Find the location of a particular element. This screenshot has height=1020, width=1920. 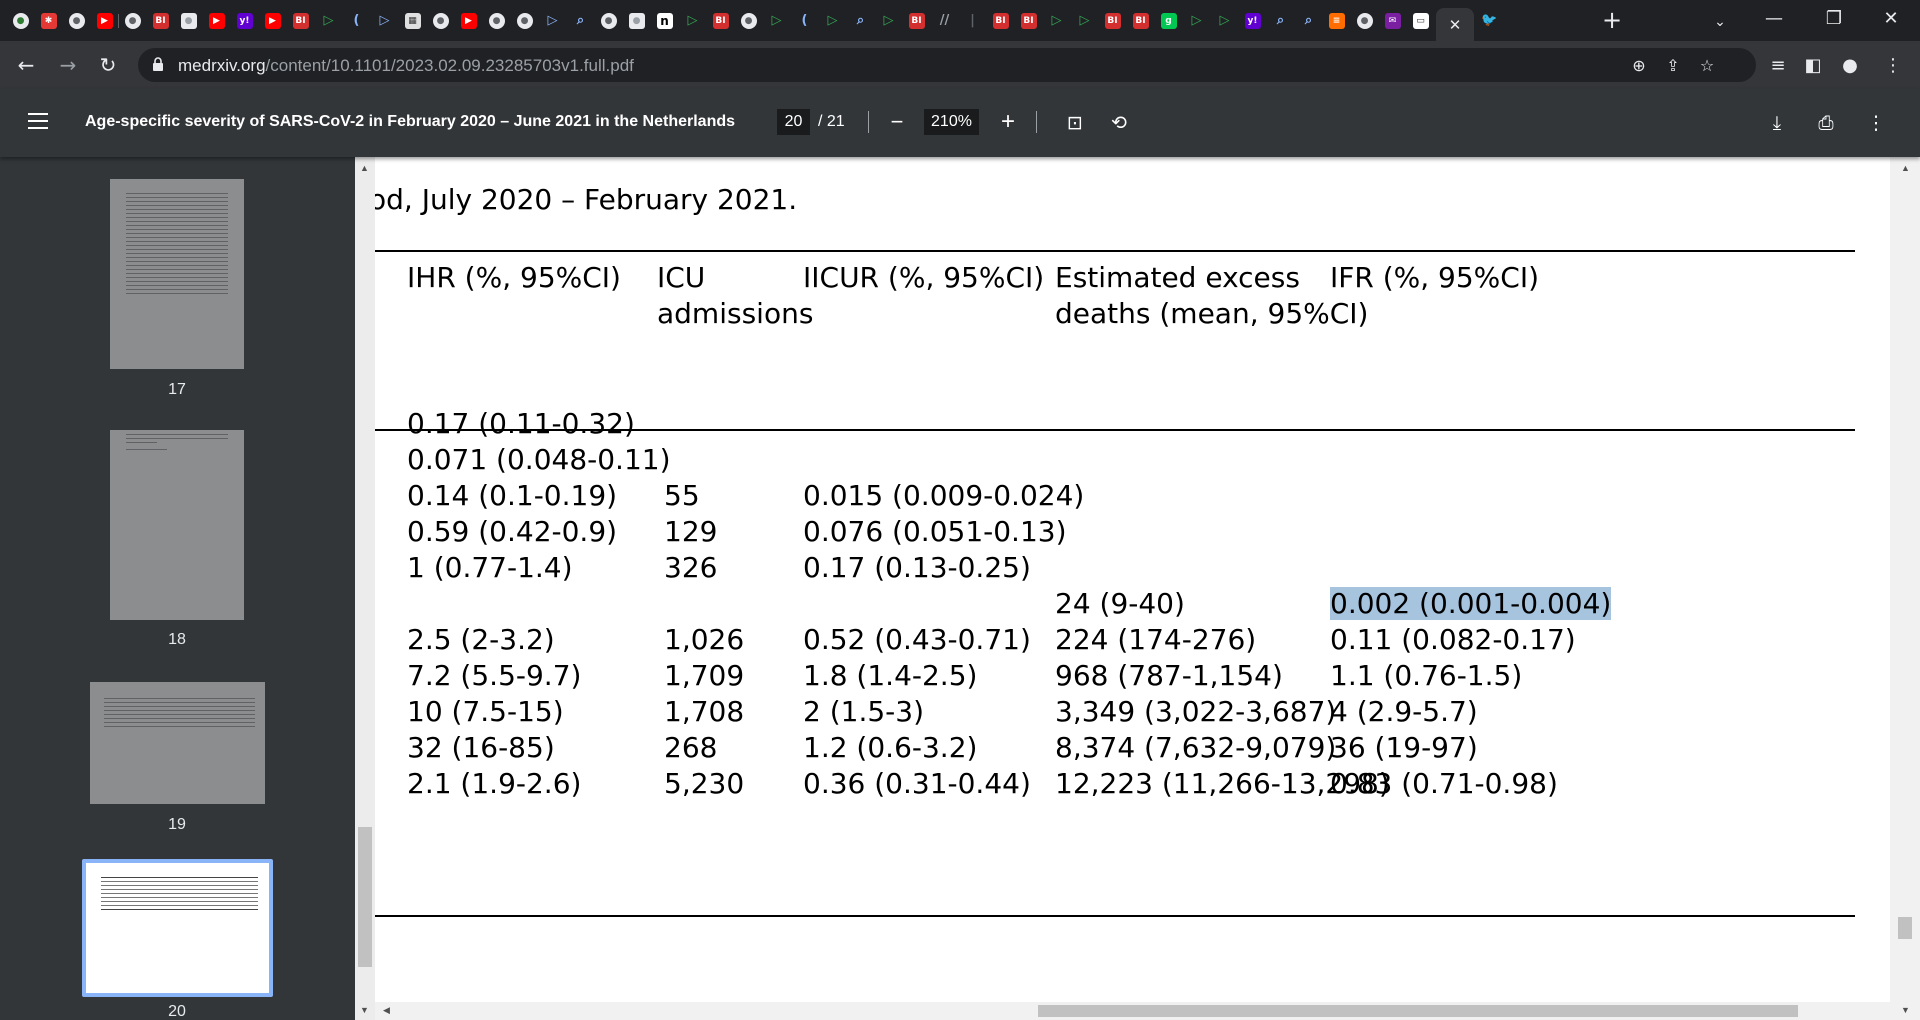

back-button: ← is located at coordinates (26, 65).